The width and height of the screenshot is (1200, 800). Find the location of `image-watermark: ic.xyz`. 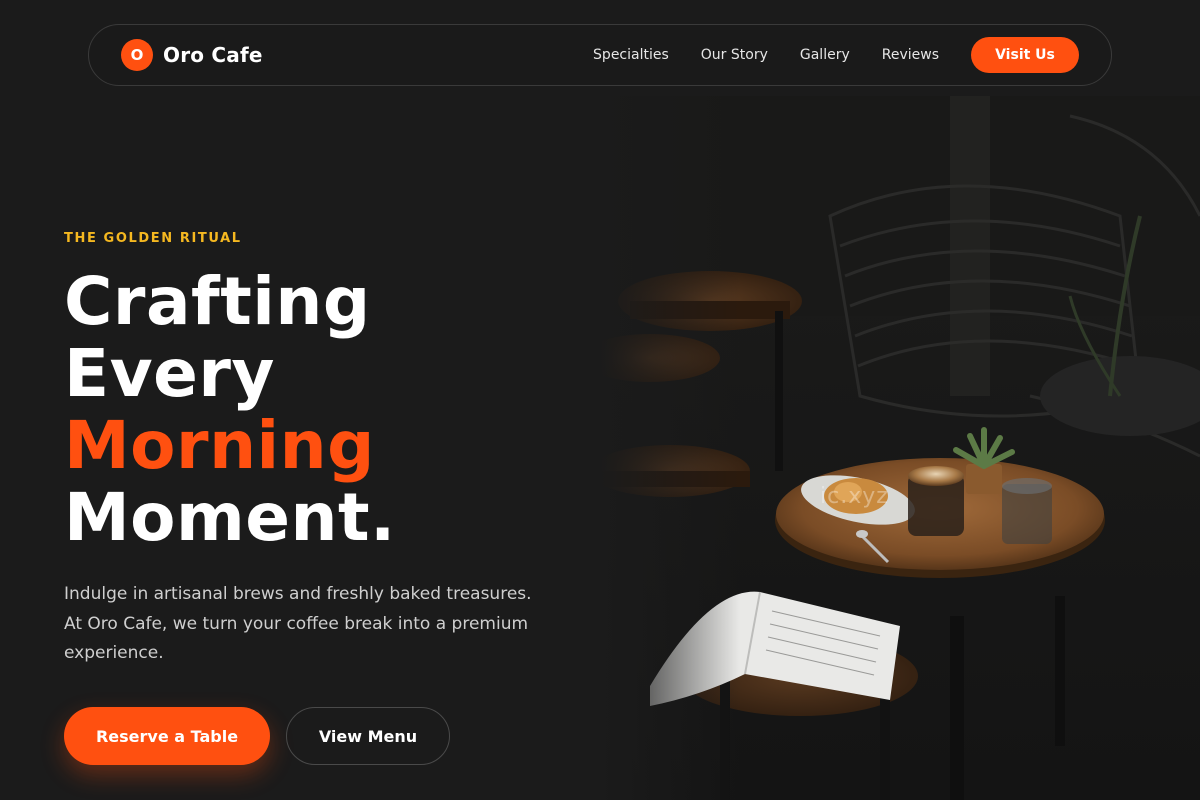

image-watermark: ic.xyz is located at coordinates (854, 496).